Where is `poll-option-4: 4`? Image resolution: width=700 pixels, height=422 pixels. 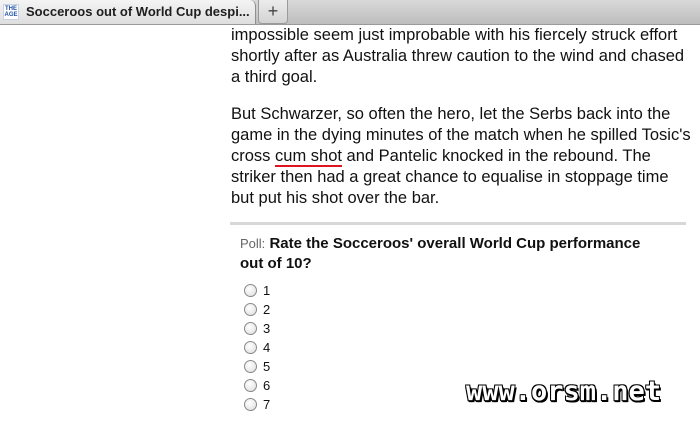
poll-option-4: 4 is located at coordinates (257, 348).